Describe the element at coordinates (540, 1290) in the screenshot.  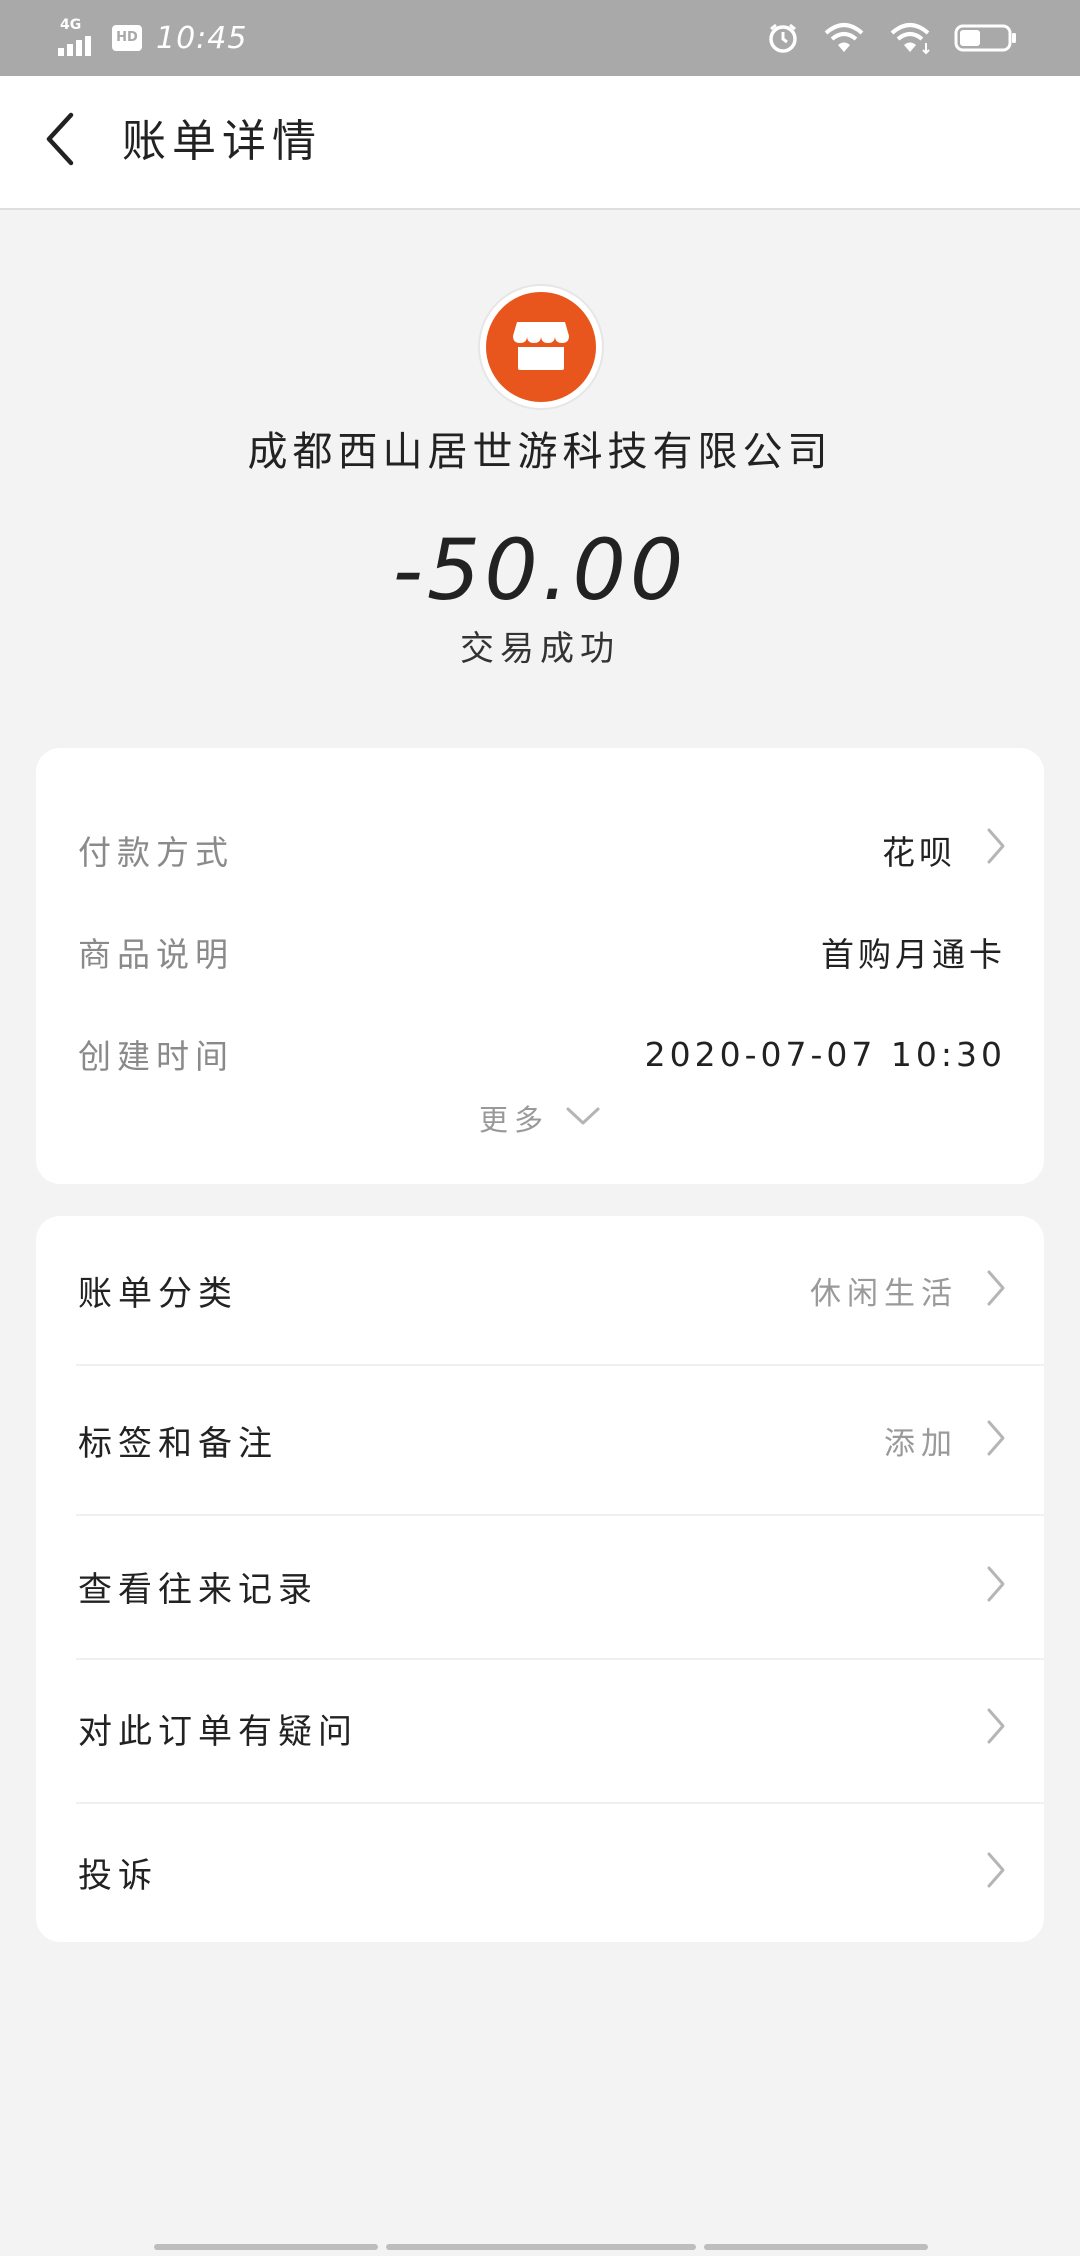
I see `bill-category-row: 账单分类 休闲生活` at that location.